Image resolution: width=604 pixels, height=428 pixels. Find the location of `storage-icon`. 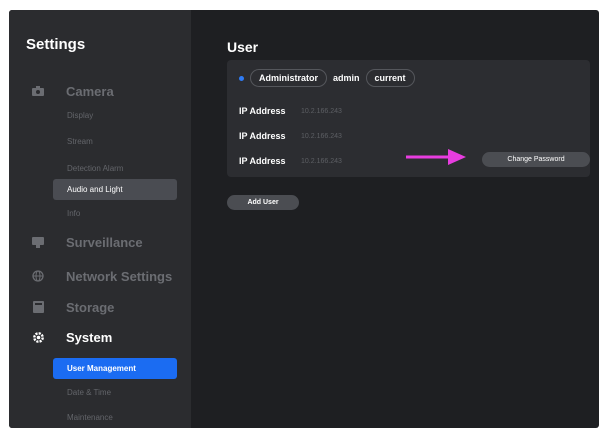

storage-icon is located at coordinates (38, 307).